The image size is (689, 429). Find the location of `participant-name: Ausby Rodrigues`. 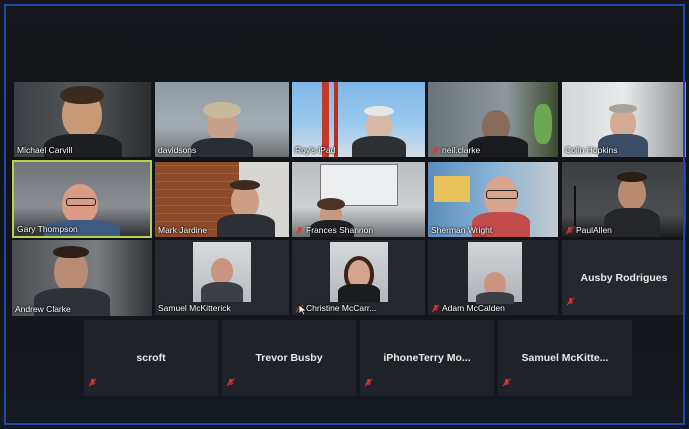

participant-name: Ausby Rodrigues is located at coordinates (624, 277).